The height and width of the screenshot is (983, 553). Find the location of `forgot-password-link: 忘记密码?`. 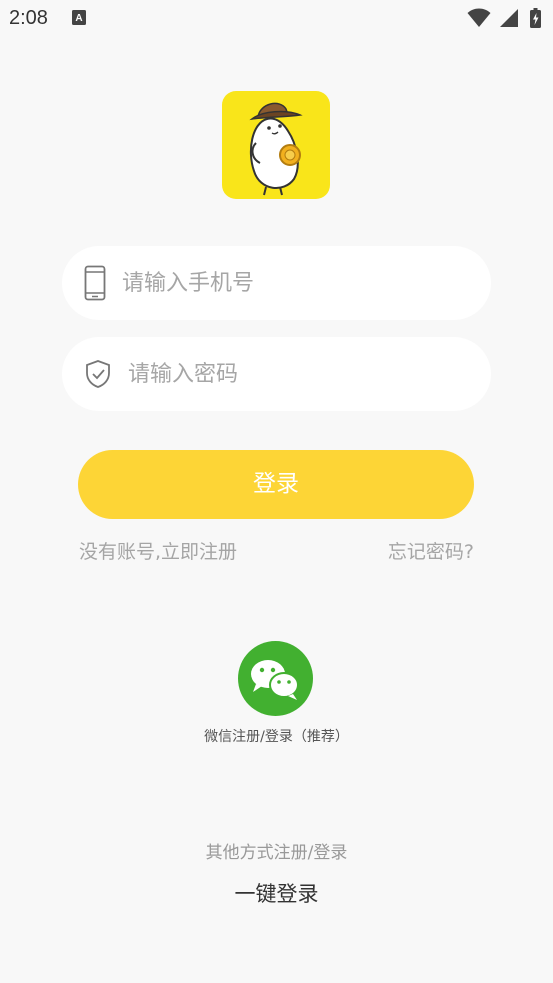

forgot-password-link: 忘记密码? is located at coordinates (431, 550).